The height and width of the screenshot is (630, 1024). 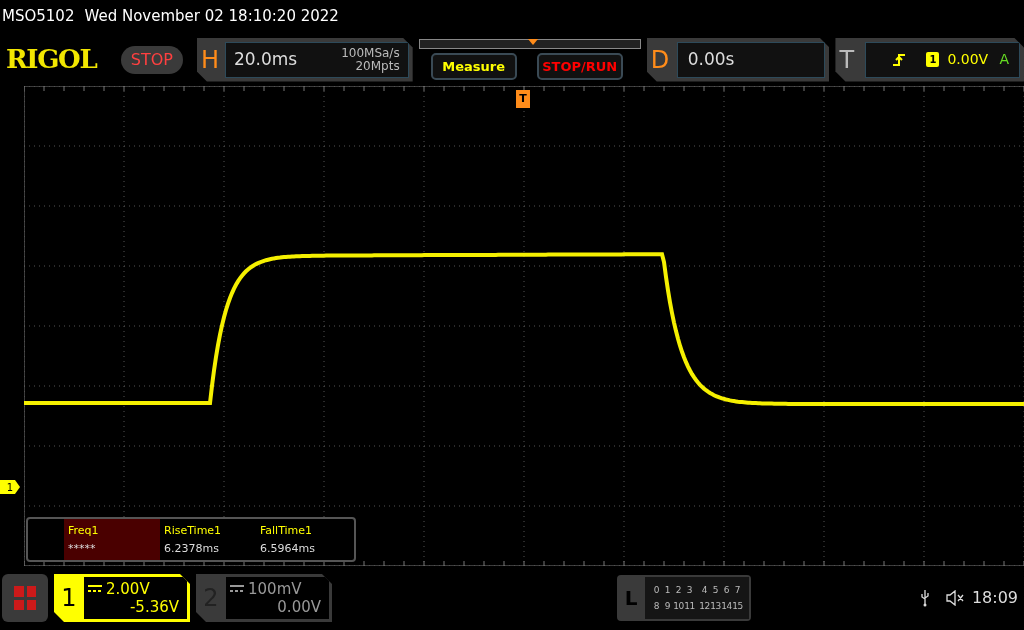 What do you see at coordinates (678, 590) in the screenshot?
I see `logic-channel-number: 2` at bounding box center [678, 590].